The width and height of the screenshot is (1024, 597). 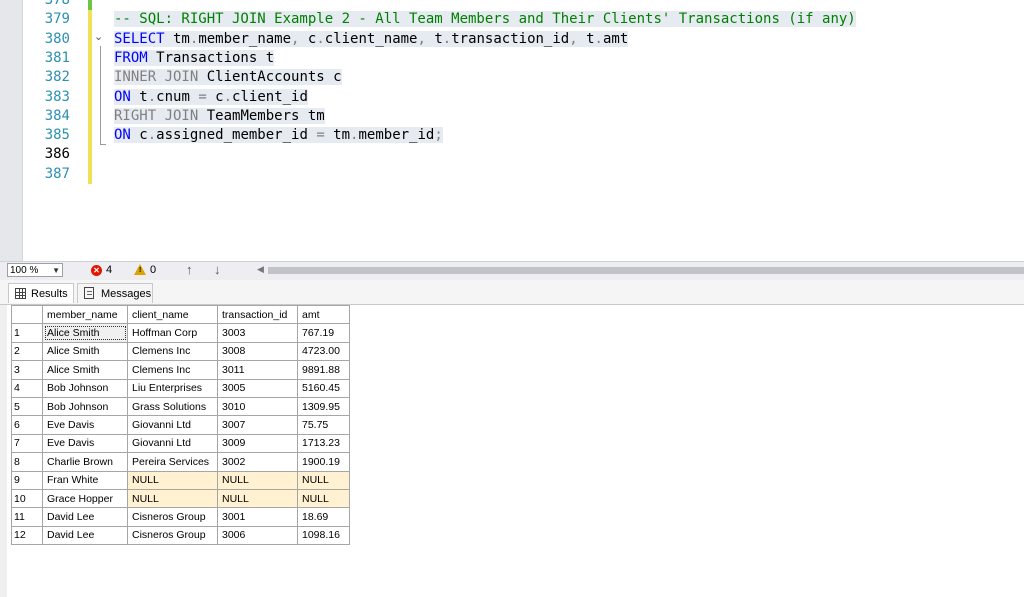 What do you see at coordinates (323, 462) in the screenshot?
I see `grid-cell: 1900.19` at bounding box center [323, 462].